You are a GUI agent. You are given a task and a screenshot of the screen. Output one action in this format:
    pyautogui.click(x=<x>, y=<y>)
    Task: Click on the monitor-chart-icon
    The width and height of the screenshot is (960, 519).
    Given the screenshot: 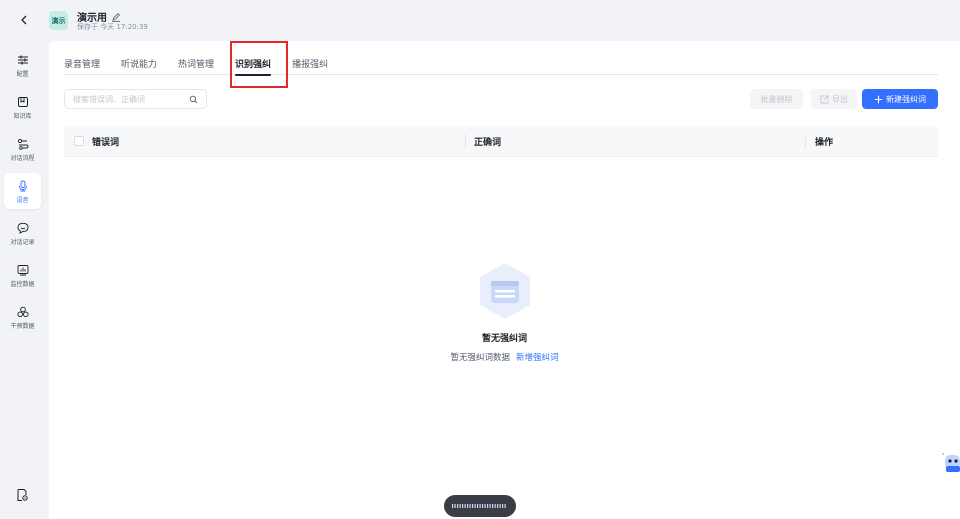 What is the action you would take?
    pyautogui.click(x=23, y=270)
    